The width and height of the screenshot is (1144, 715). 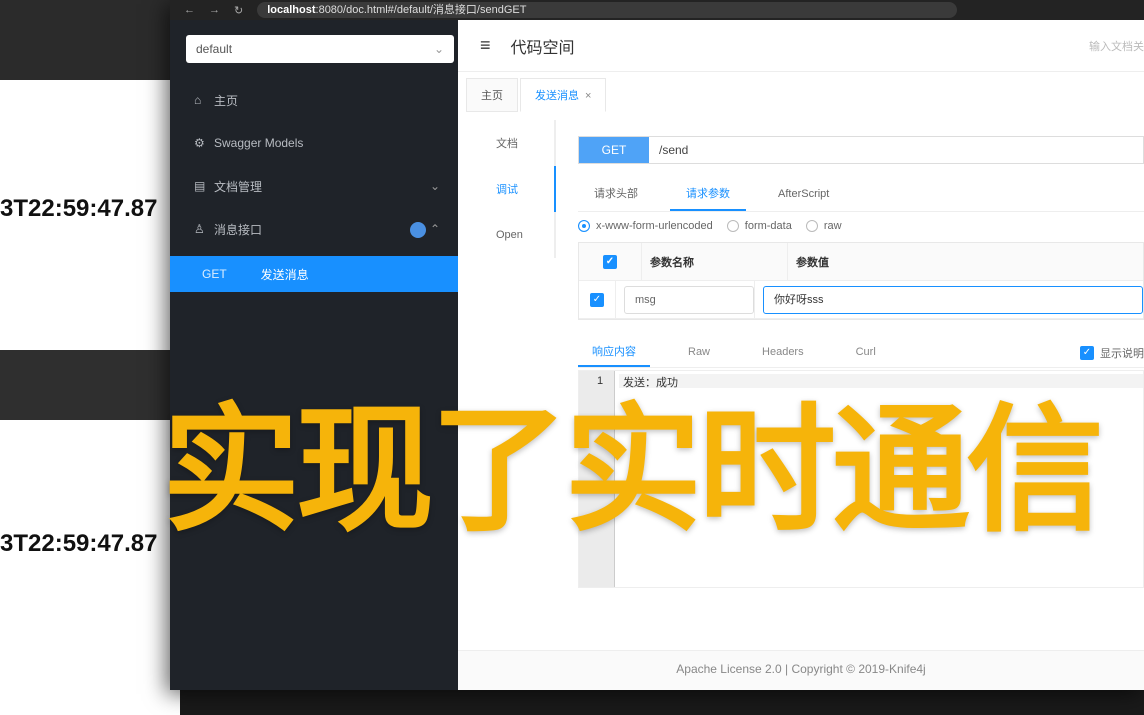 I want to click on method-button: GET, so click(x=614, y=150).